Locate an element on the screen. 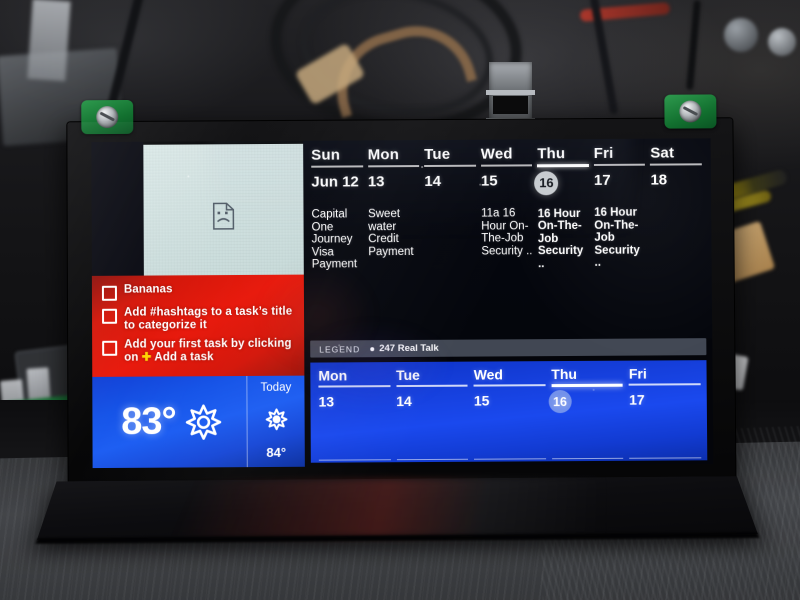 This screenshot has width=800, height=600. calendar-day-name: Tue is located at coordinates (437, 154).